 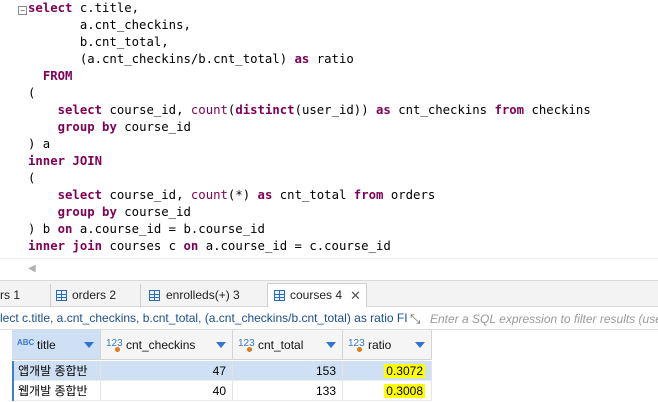 I want to click on tab-result-1: rs 1, so click(x=25, y=295).